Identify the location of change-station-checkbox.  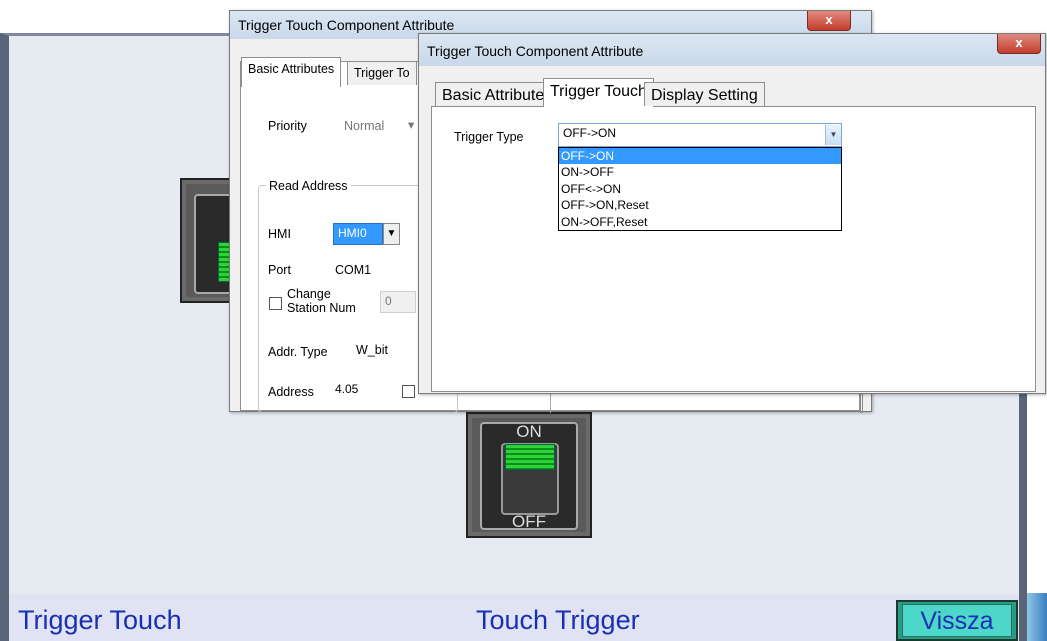
(275, 303).